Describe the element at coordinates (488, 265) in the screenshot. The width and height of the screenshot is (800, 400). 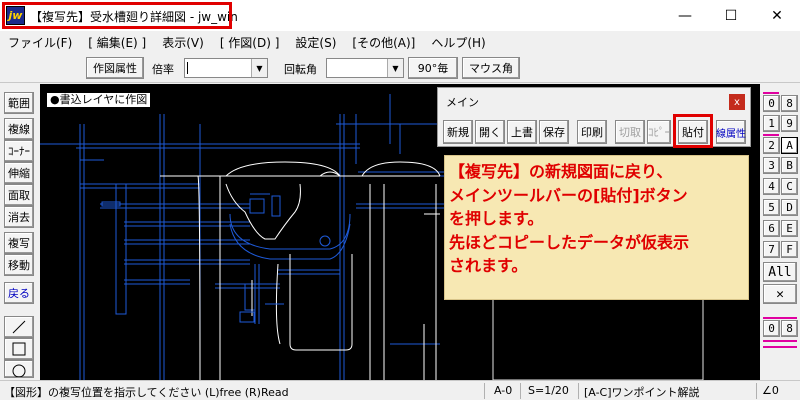
I see `callout-line: されます。` at that location.